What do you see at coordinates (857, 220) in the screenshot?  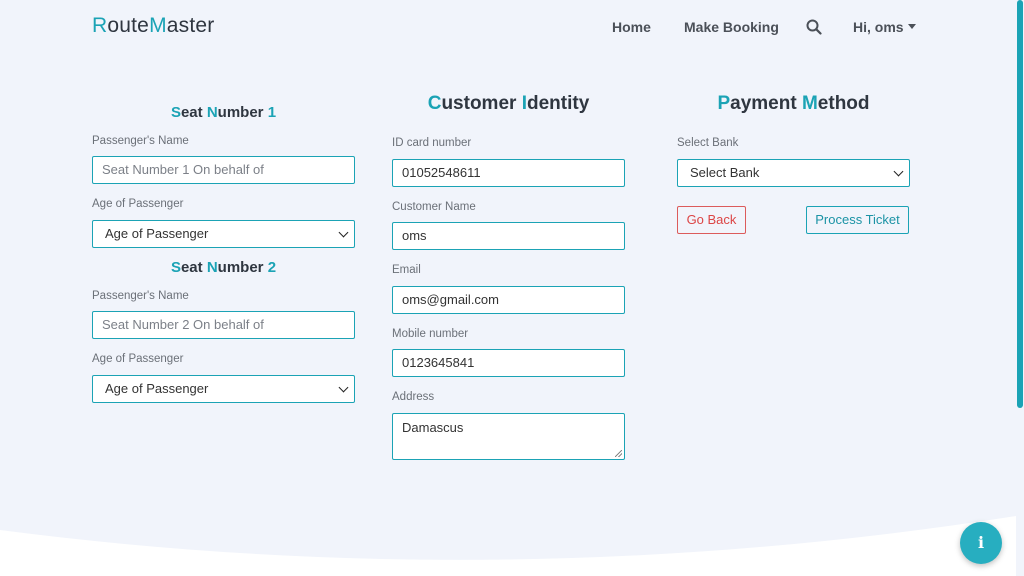 I see `process-ticket-button: Process Ticket` at bounding box center [857, 220].